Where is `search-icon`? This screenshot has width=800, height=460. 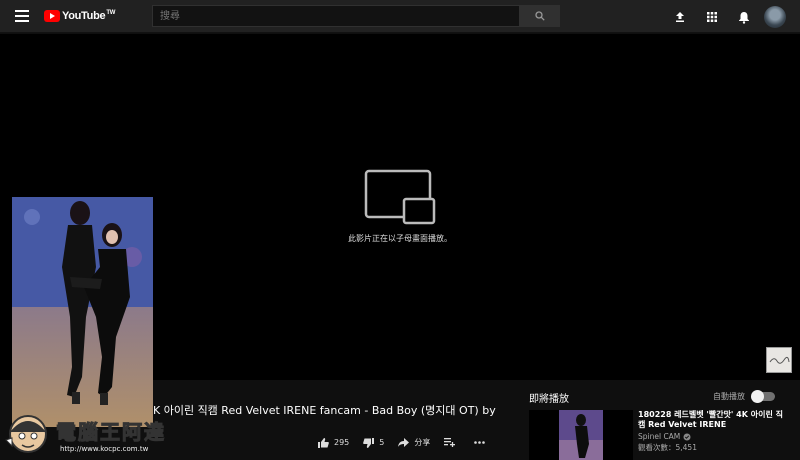
search-icon is located at coordinates (540, 16).